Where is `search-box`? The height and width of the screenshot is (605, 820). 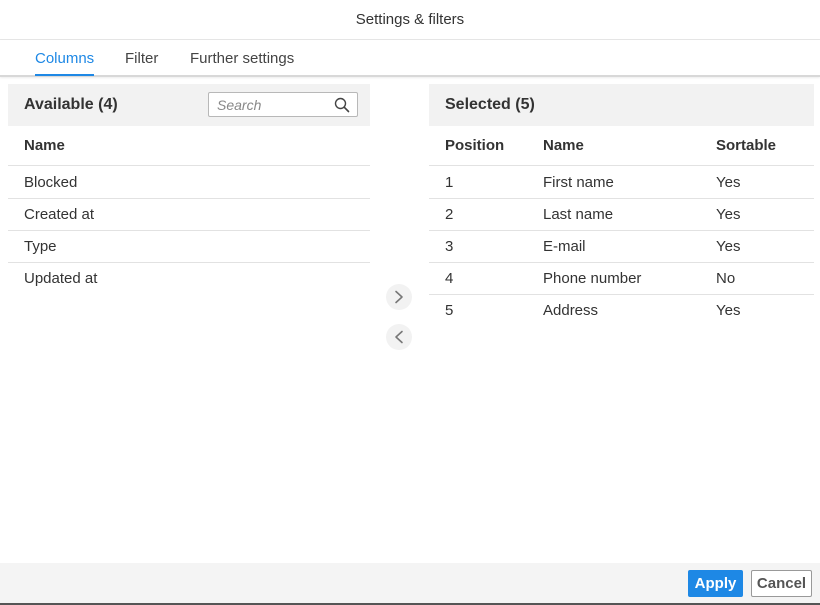 search-box is located at coordinates (283, 104).